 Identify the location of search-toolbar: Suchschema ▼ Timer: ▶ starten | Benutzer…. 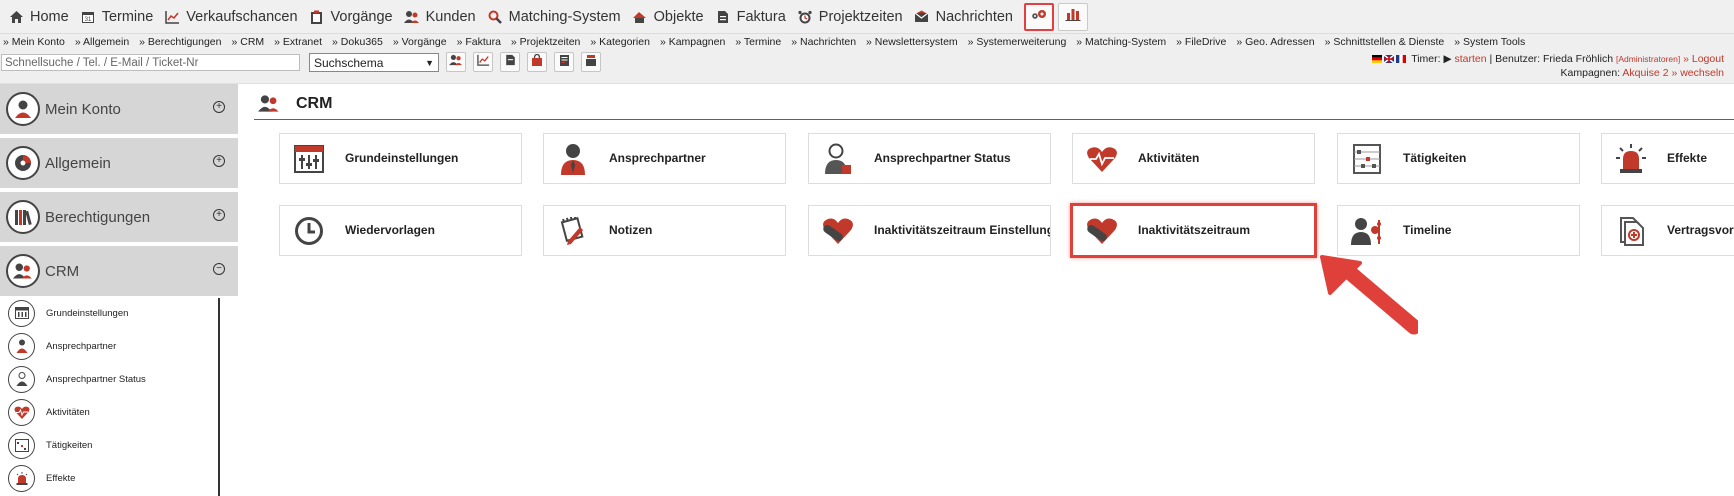
(867, 67).